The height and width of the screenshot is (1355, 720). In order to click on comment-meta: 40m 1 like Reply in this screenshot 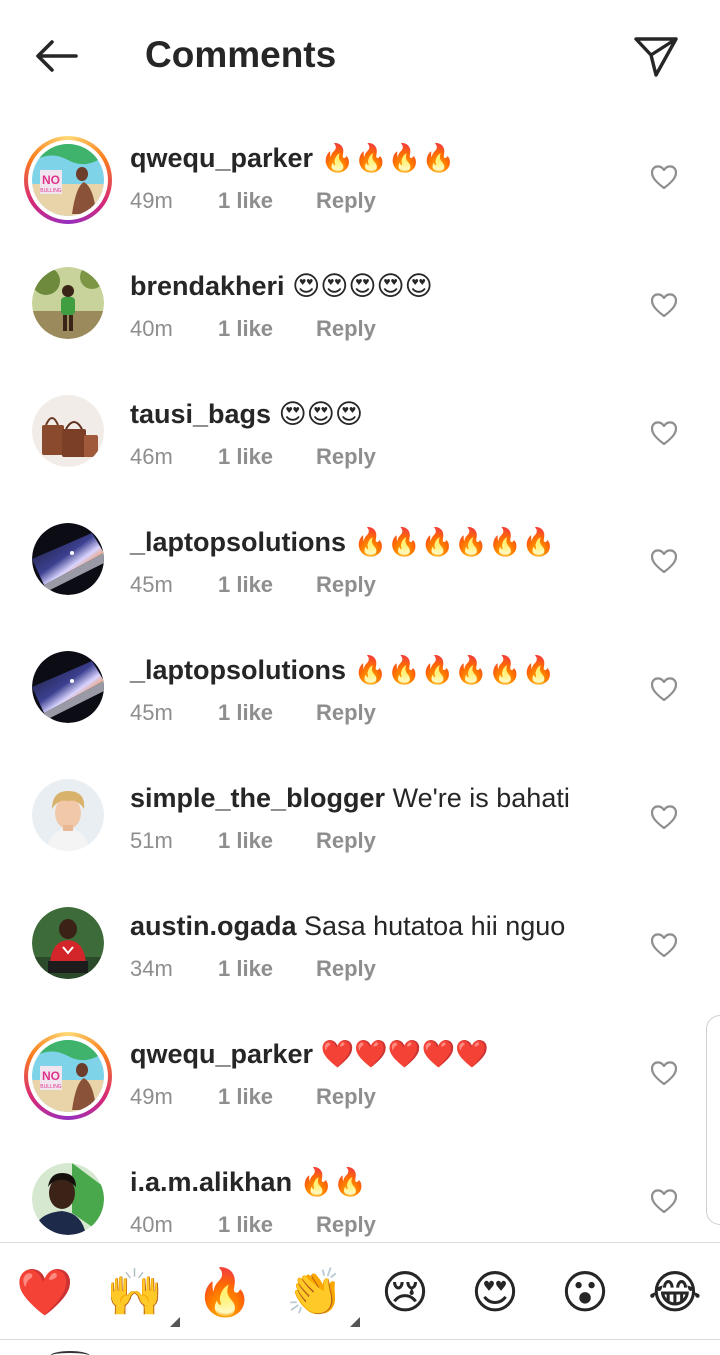, I will do `click(253, 329)`.